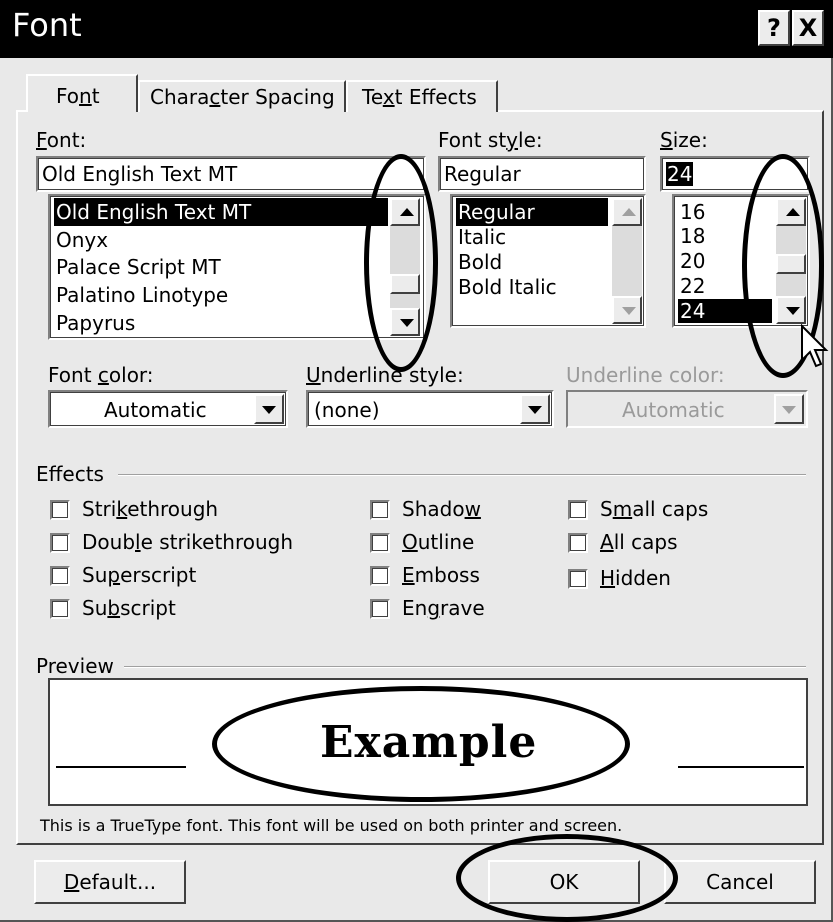 This screenshot has height=922, width=833. I want to click on superscript-label: Superscript, so click(139, 575).